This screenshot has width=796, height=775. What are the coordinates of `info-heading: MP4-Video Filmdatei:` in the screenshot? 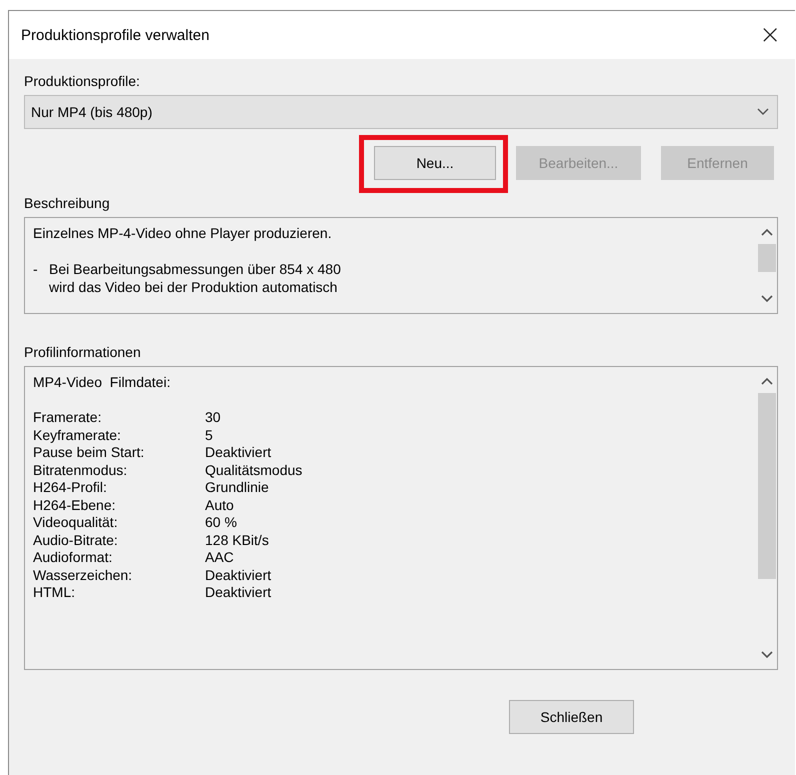 It's located at (102, 382).